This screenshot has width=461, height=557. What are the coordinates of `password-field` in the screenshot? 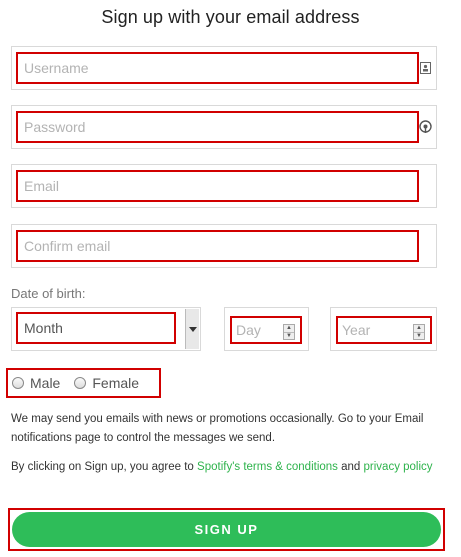 It's located at (217, 127).